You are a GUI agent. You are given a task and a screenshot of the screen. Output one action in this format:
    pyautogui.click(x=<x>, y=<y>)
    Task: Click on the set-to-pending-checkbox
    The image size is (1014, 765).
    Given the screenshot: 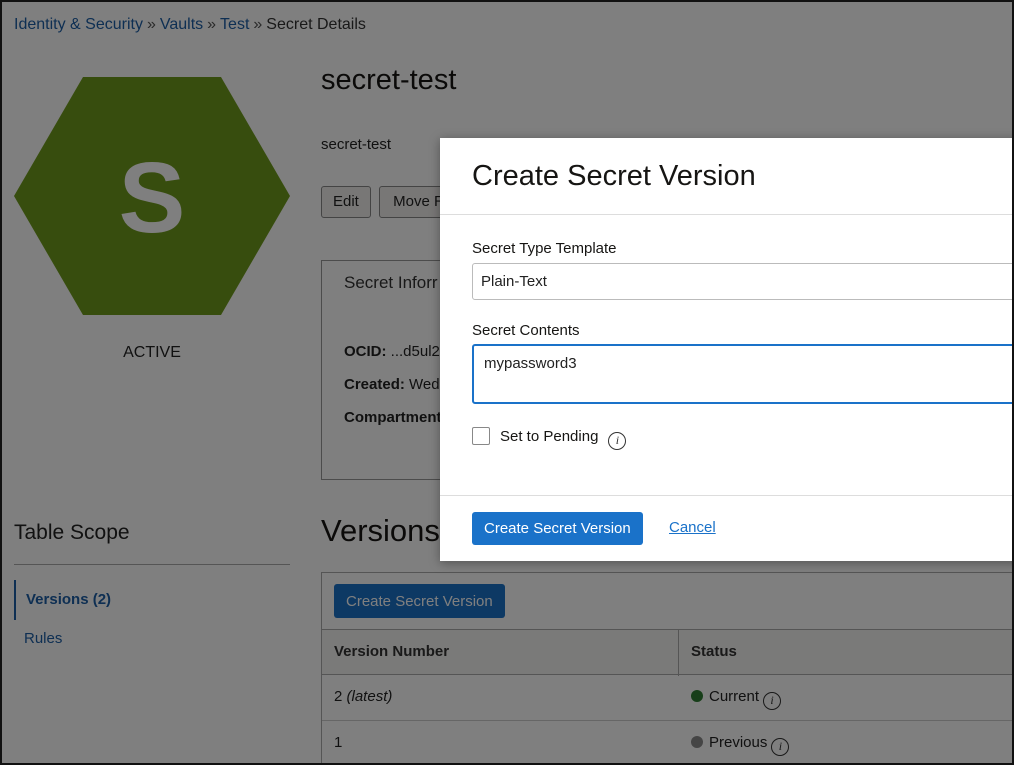 What is the action you would take?
    pyautogui.click(x=481, y=436)
    